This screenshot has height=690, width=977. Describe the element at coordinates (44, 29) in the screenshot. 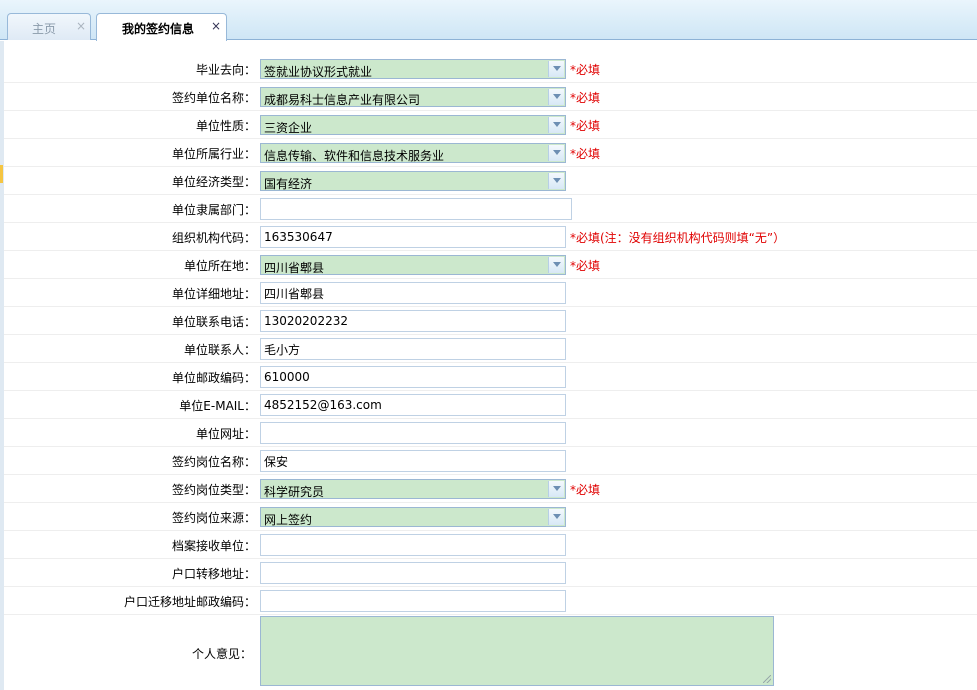

I see `tab-home-label: 主页` at that location.